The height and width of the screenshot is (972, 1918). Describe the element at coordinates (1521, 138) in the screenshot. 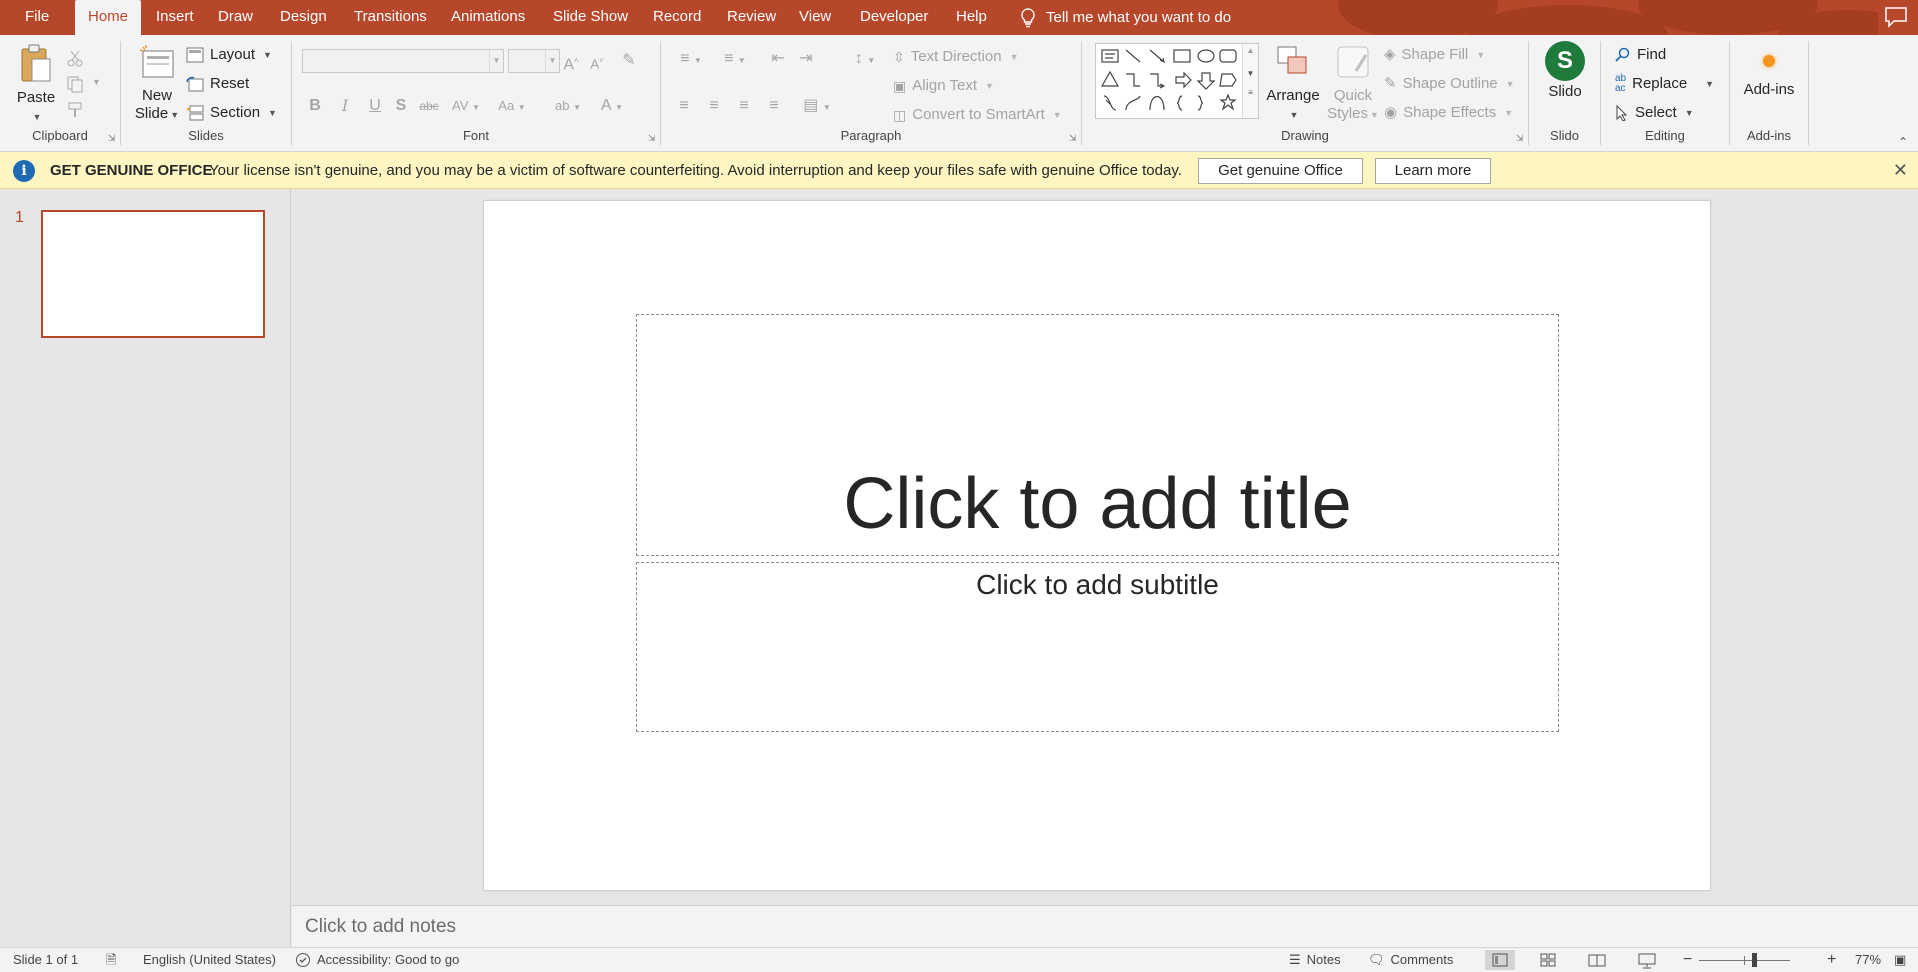

I see `drawing-launcher-icon: ⇲` at that location.